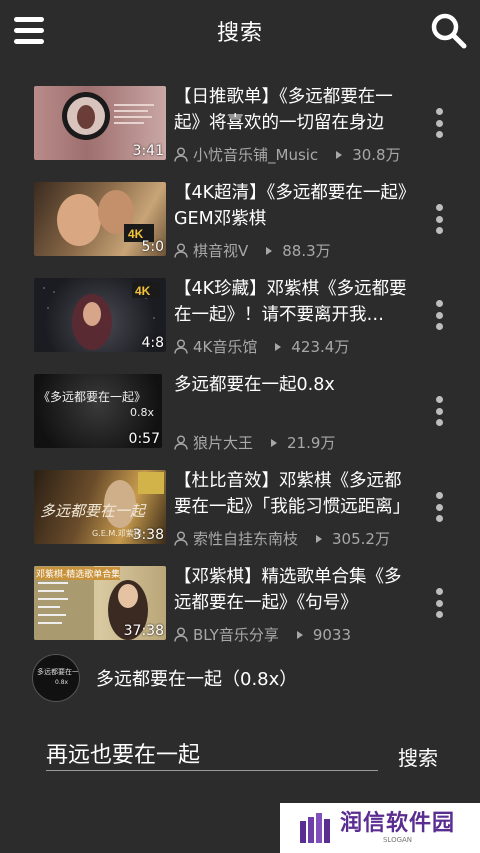  Describe the element at coordinates (78, 573) in the screenshot. I see `thumbnail-caption: 邓紫棋-精选歌单合集` at that location.